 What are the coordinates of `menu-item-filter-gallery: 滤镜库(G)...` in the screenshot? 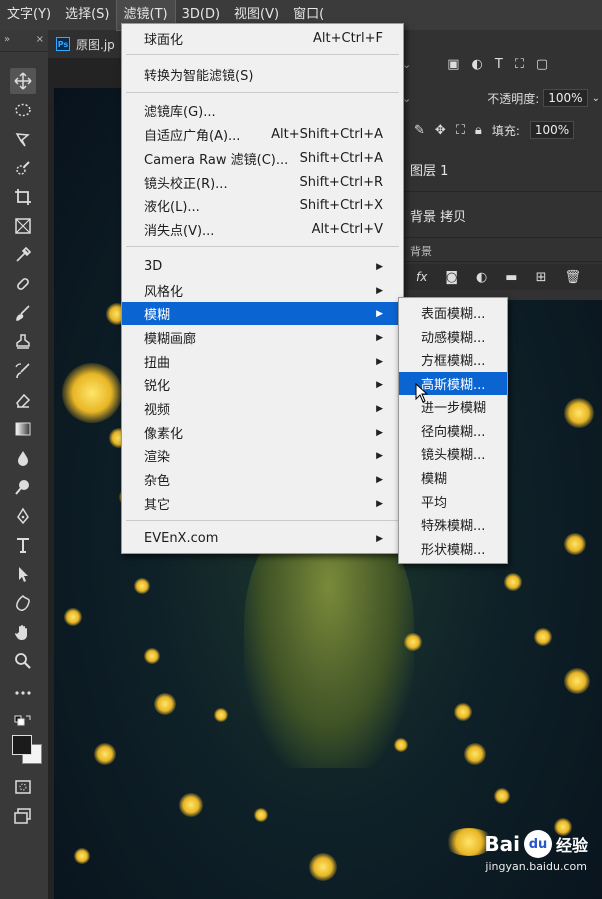 It's located at (262, 110).